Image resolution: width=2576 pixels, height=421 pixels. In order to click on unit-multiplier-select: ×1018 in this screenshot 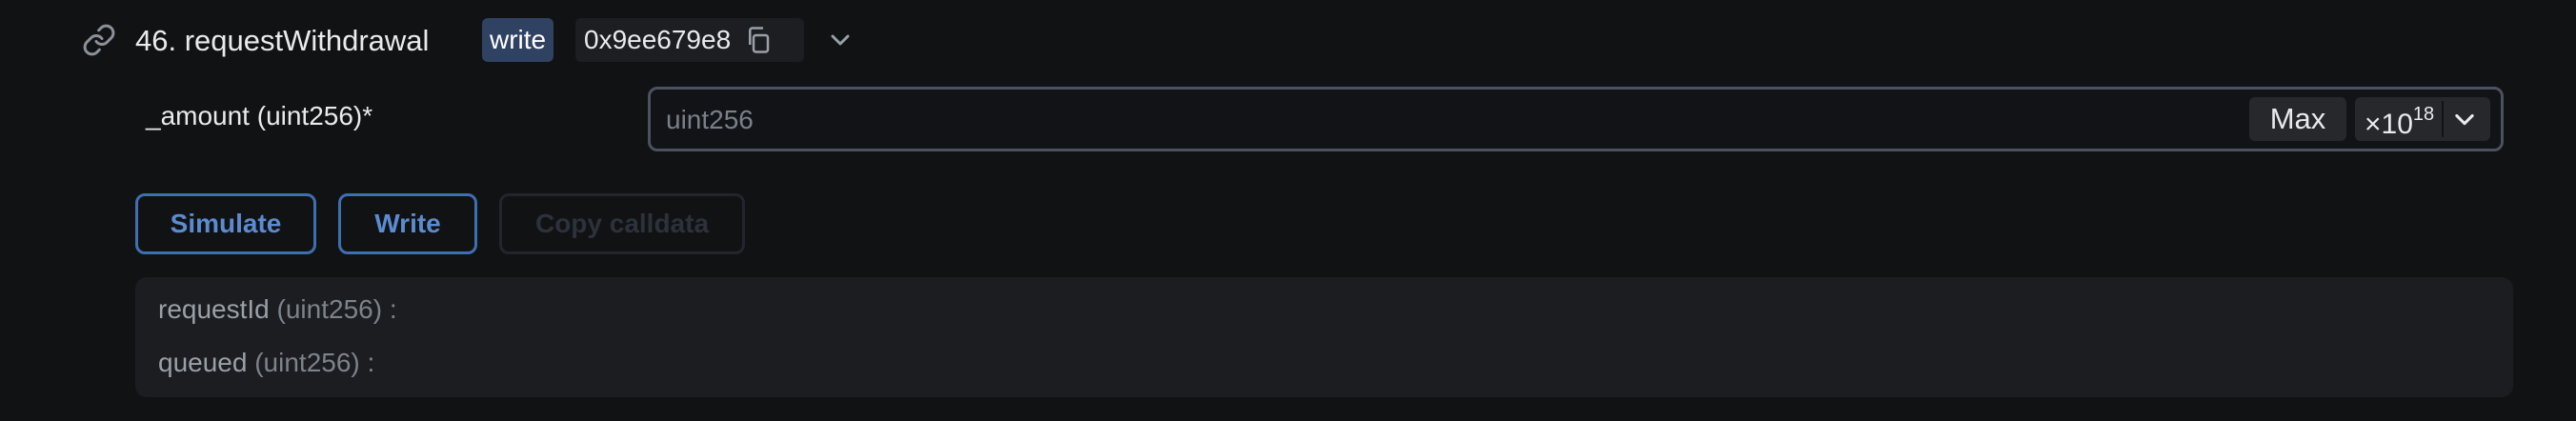, I will do `click(2422, 119)`.